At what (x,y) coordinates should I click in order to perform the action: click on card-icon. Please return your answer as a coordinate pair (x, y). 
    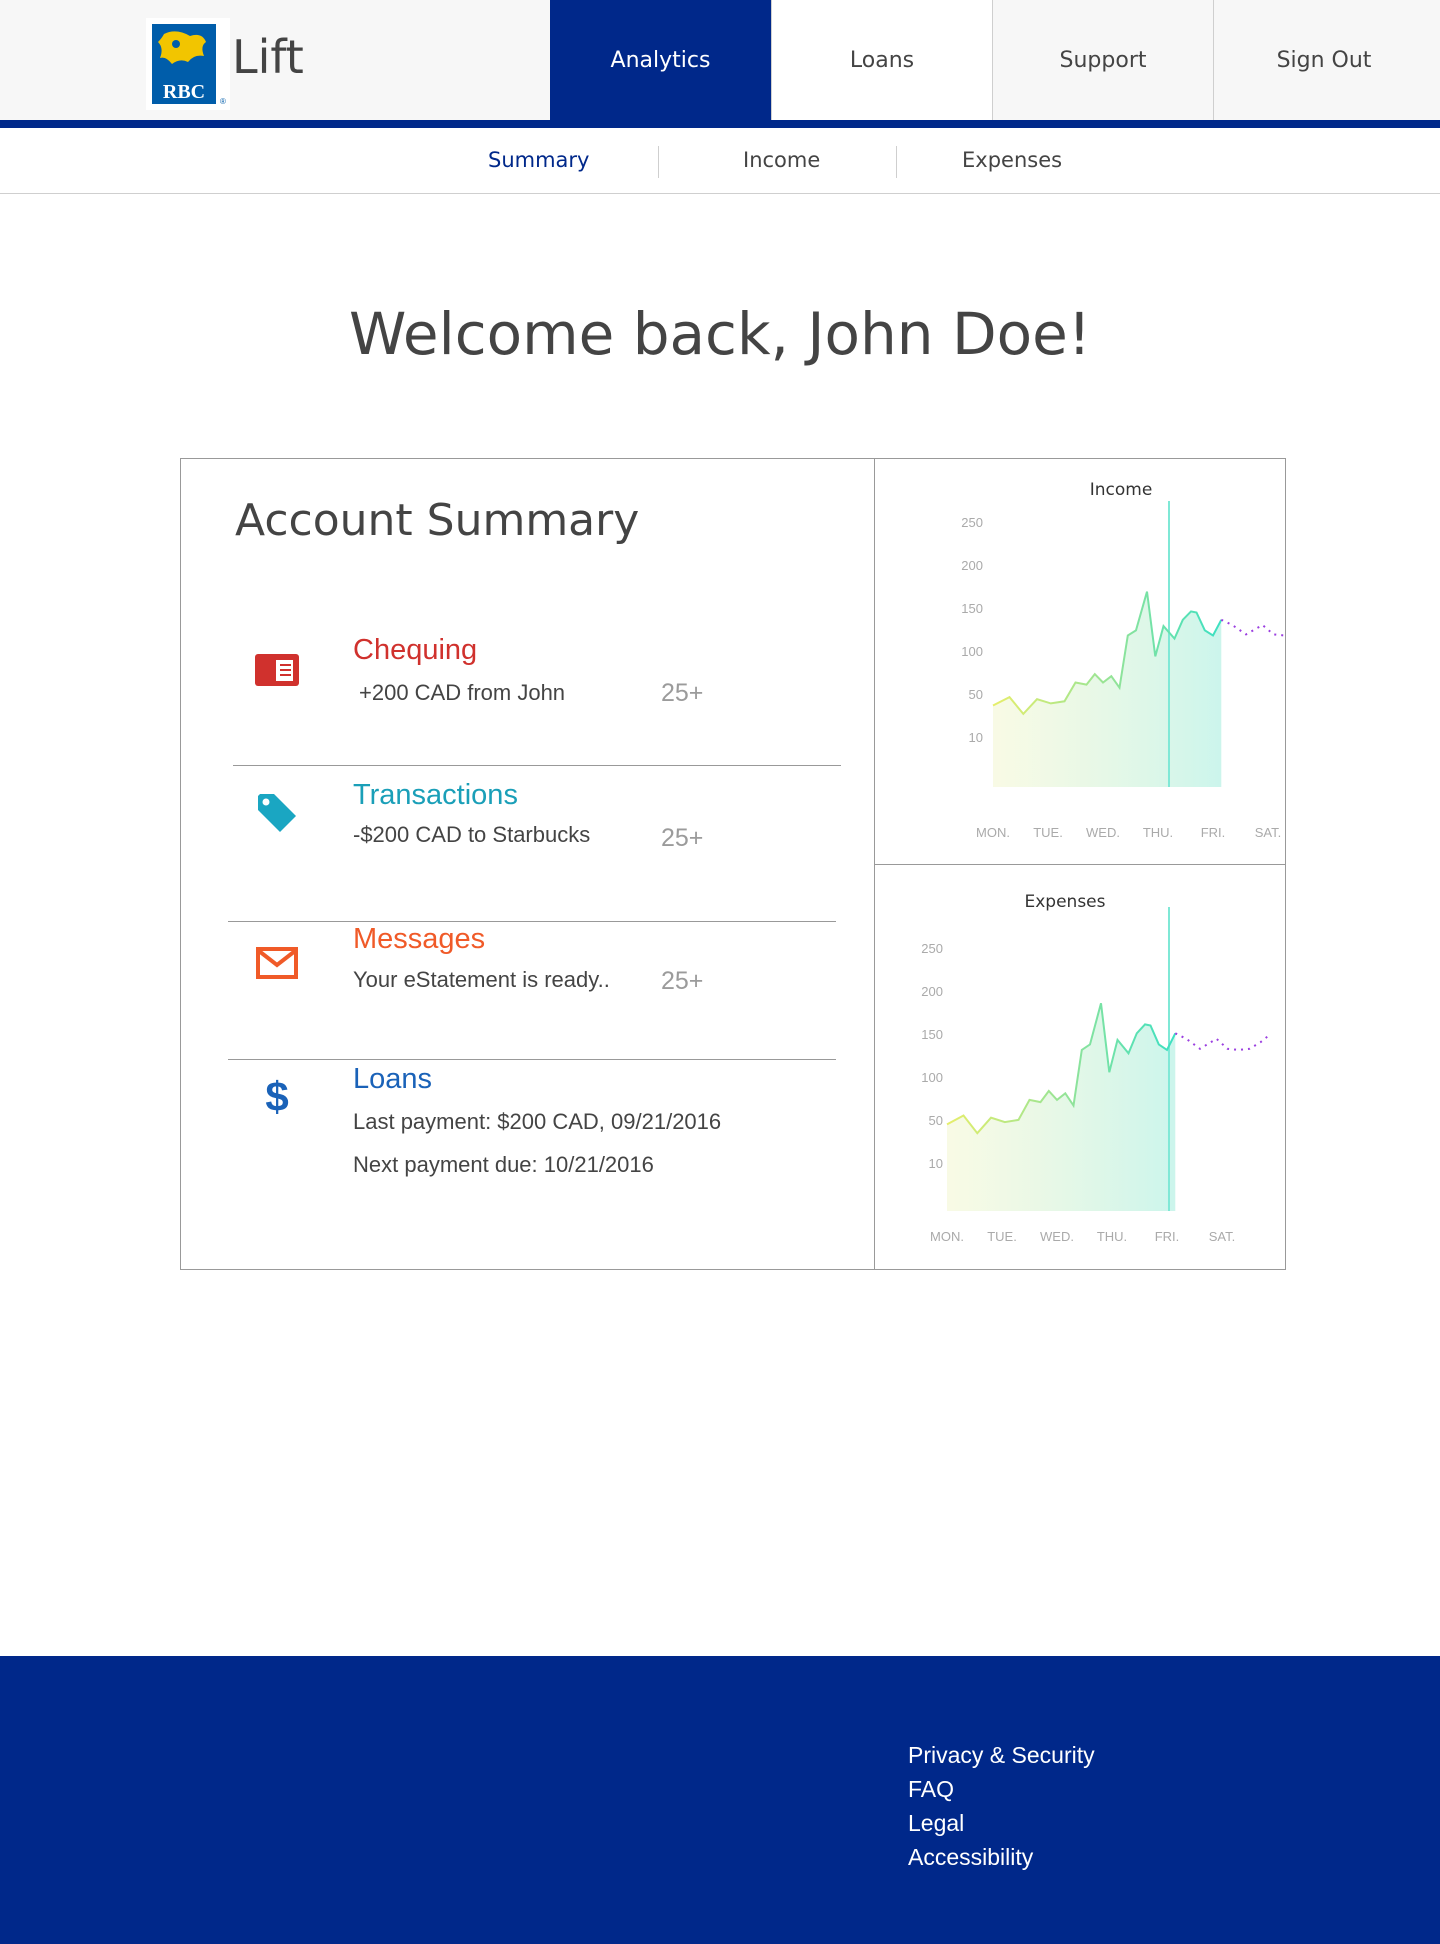
    Looking at the image, I should click on (277, 670).